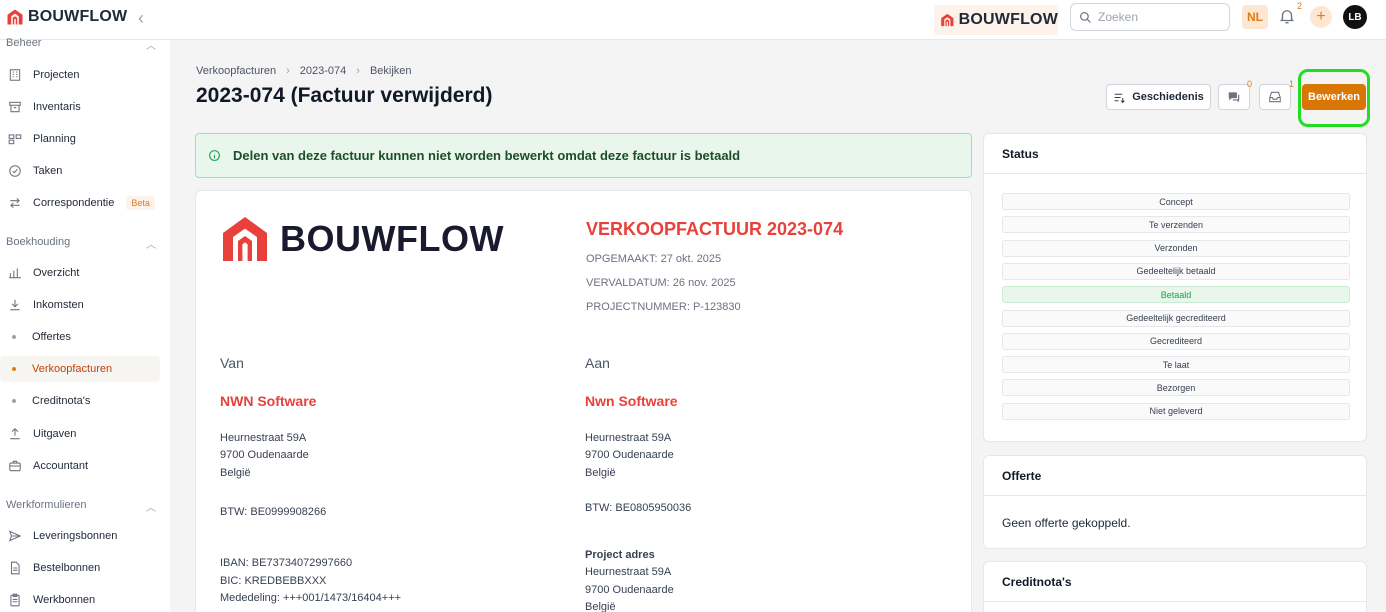  Describe the element at coordinates (80, 305) in the screenshot. I see `sidebar-item-inkomsten: Inkomsten` at that location.